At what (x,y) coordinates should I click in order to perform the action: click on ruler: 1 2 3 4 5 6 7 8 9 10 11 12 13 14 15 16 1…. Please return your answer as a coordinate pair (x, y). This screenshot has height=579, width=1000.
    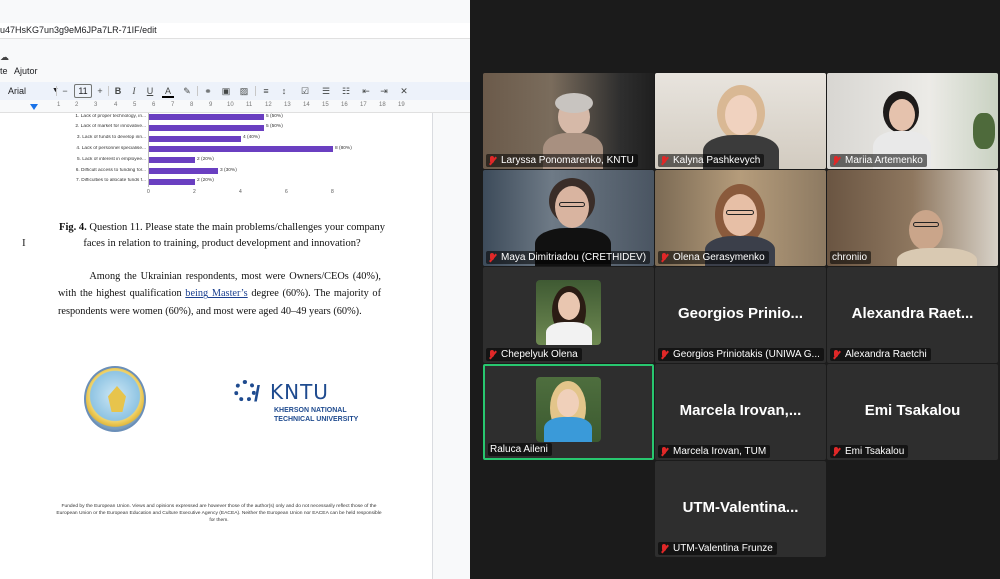
    Looking at the image, I should click on (235, 107).